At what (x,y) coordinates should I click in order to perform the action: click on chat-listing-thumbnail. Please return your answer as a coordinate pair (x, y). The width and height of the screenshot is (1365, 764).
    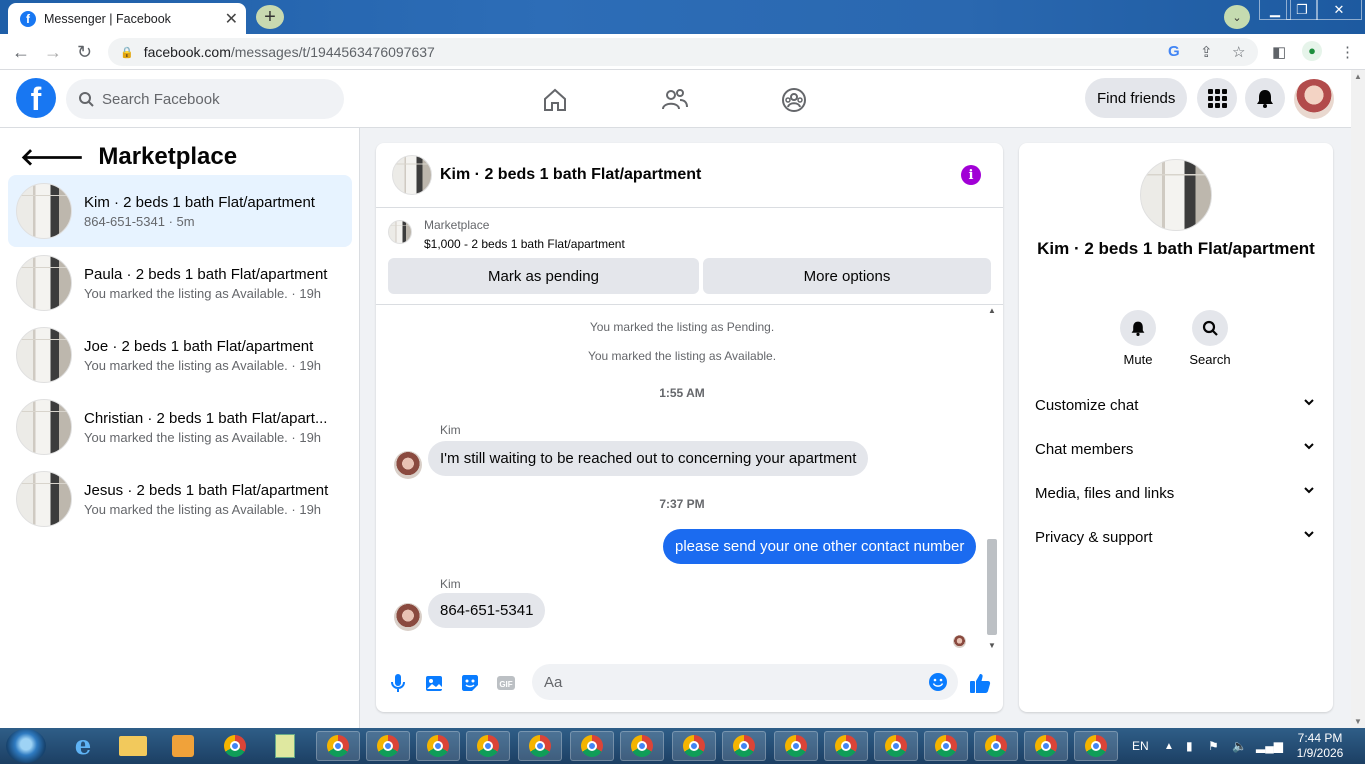
    Looking at the image, I should click on (412, 175).